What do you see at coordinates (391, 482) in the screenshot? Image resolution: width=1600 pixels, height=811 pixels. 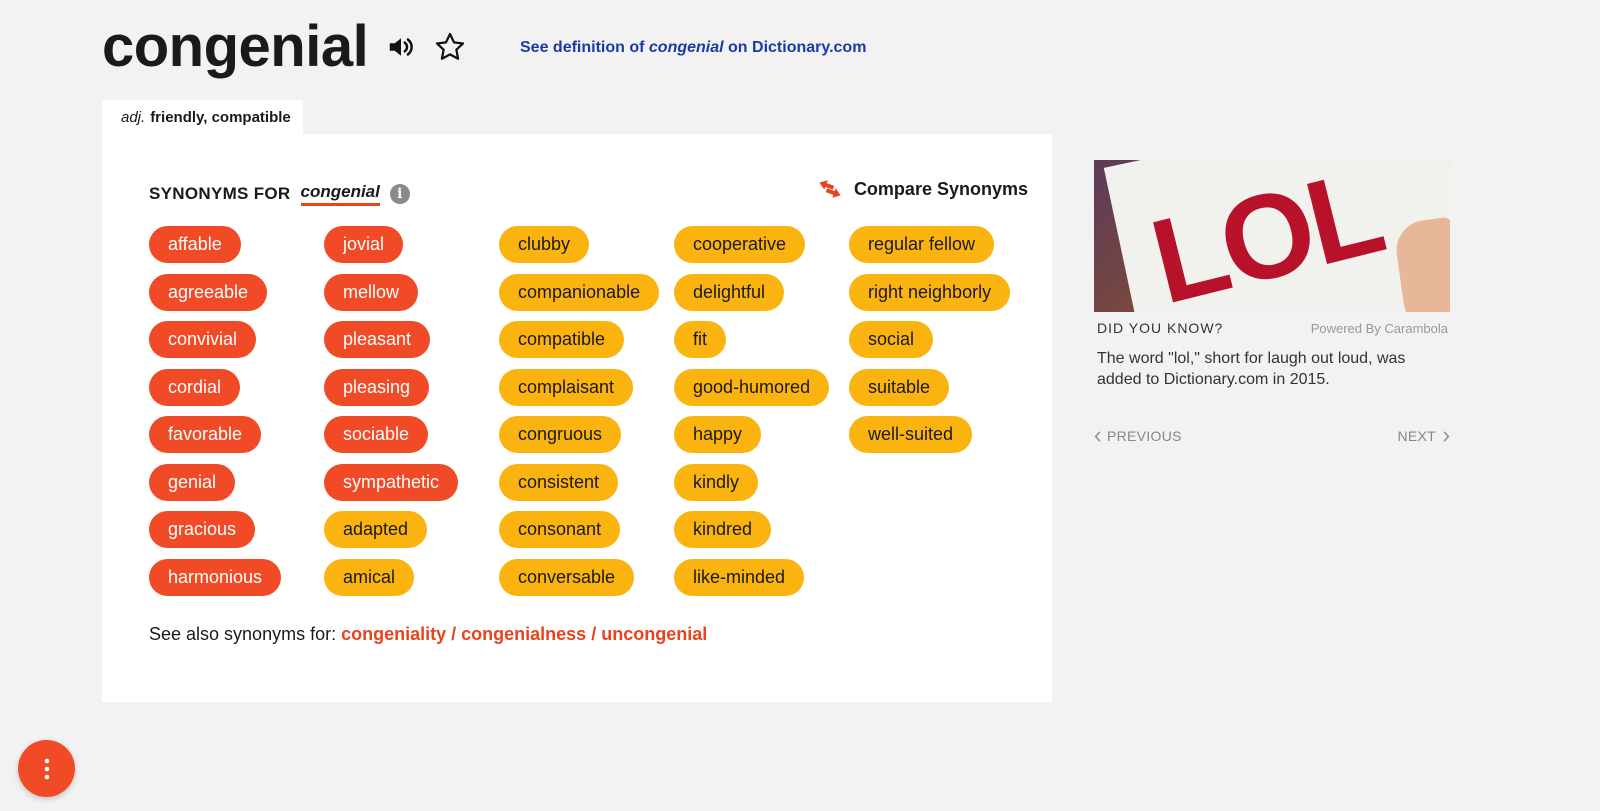 I see `synonym-chip-sympathetic: sympathetic` at bounding box center [391, 482].